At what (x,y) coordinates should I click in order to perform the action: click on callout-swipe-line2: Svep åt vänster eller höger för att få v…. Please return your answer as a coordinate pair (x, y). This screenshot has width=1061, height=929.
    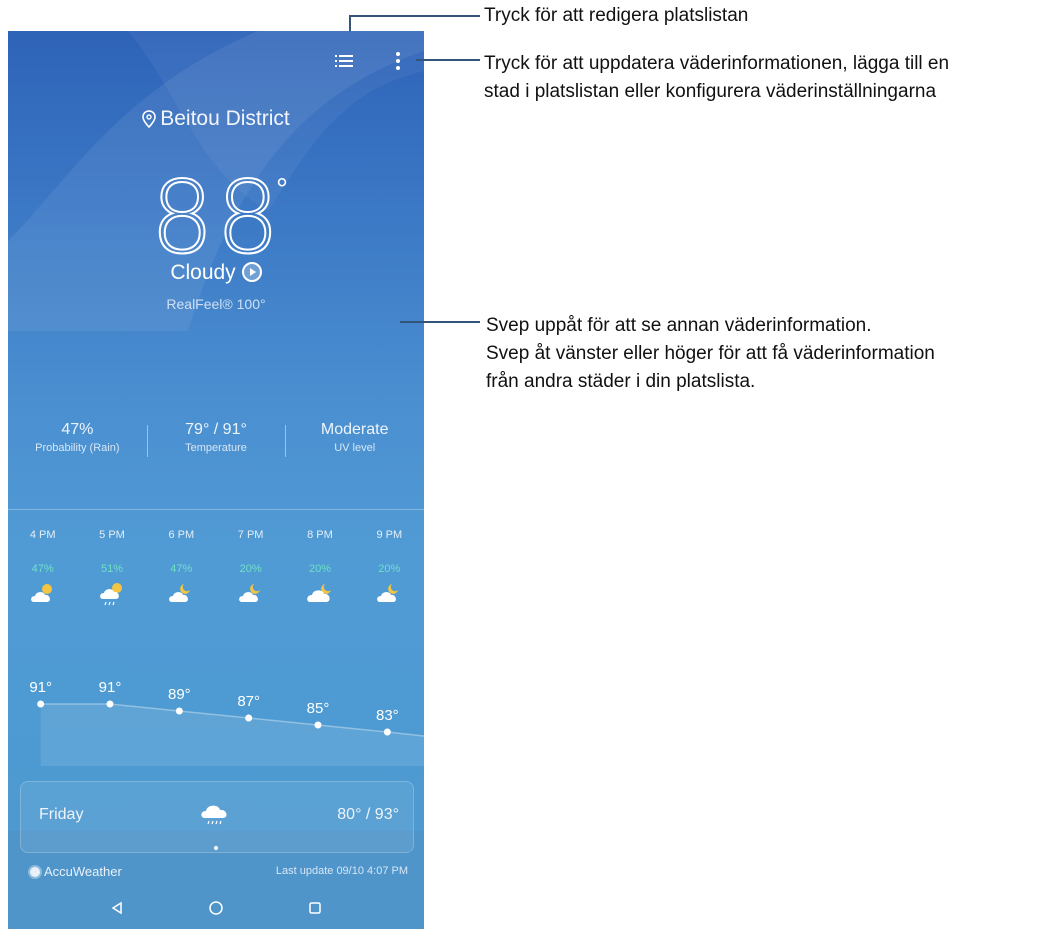
    Looking at the image, I should click on (710, 353).